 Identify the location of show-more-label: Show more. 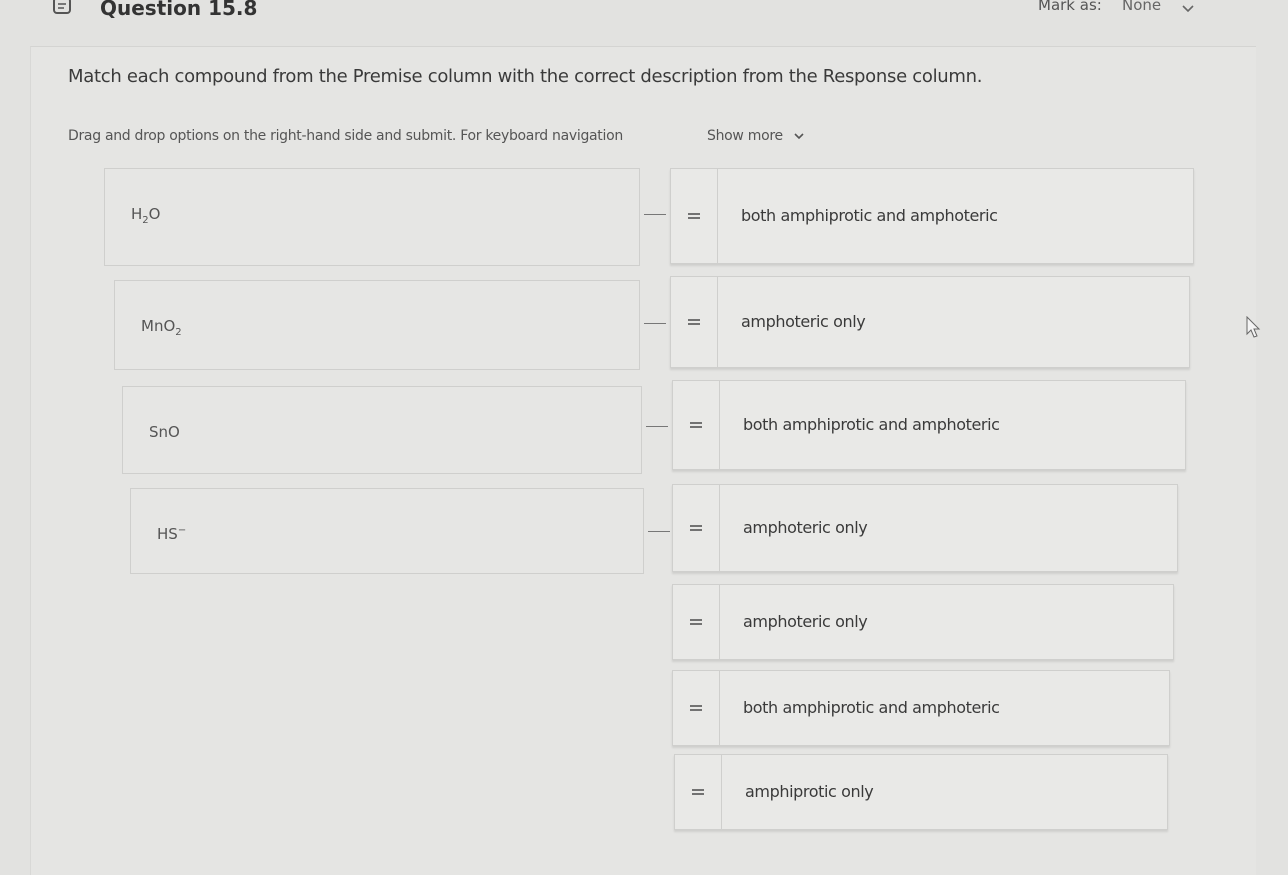
(745, 136).